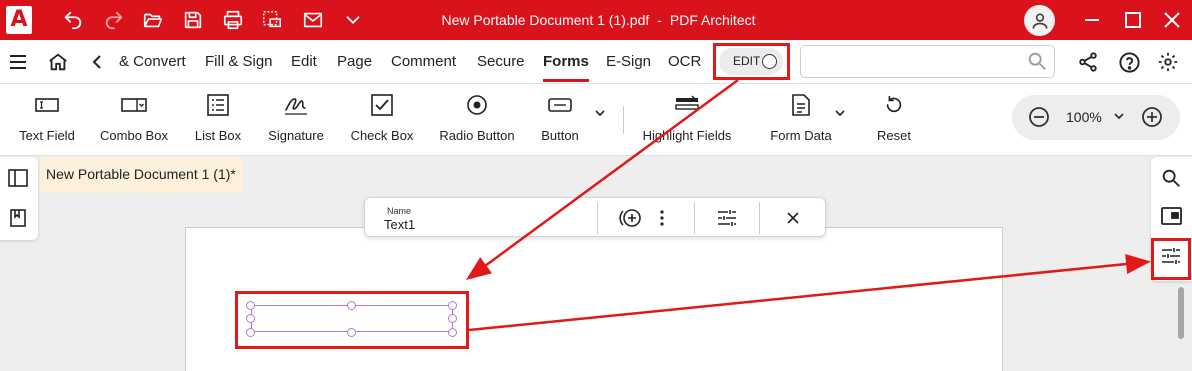 This screenshot has height=371, width=1192. Describe the element at coordinates (399, 224) in the screenshot. I see `field-name-value: Text1` at that location.